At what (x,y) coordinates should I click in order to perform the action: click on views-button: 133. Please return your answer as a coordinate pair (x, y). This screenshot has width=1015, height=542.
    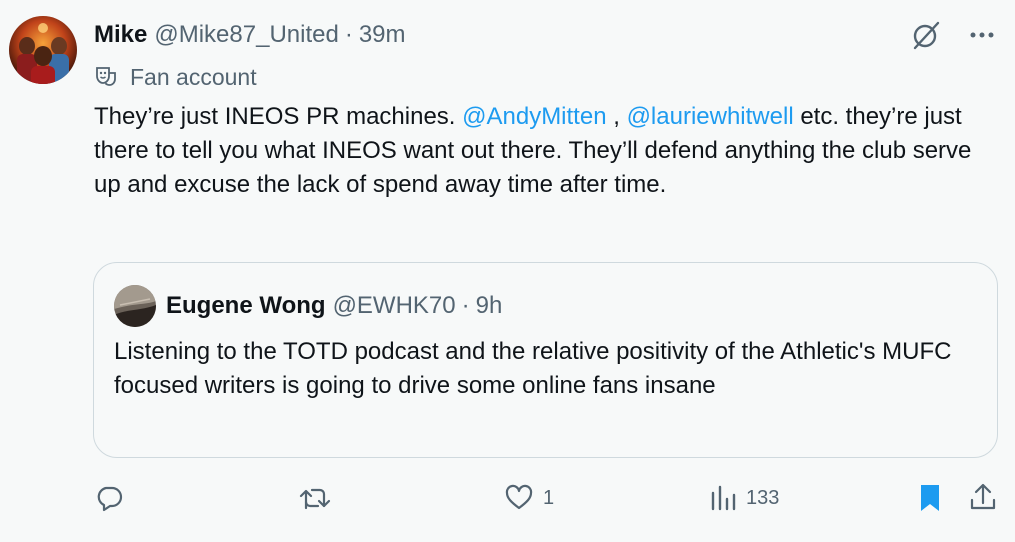
    Looking at the image, I should click on (743, 498).